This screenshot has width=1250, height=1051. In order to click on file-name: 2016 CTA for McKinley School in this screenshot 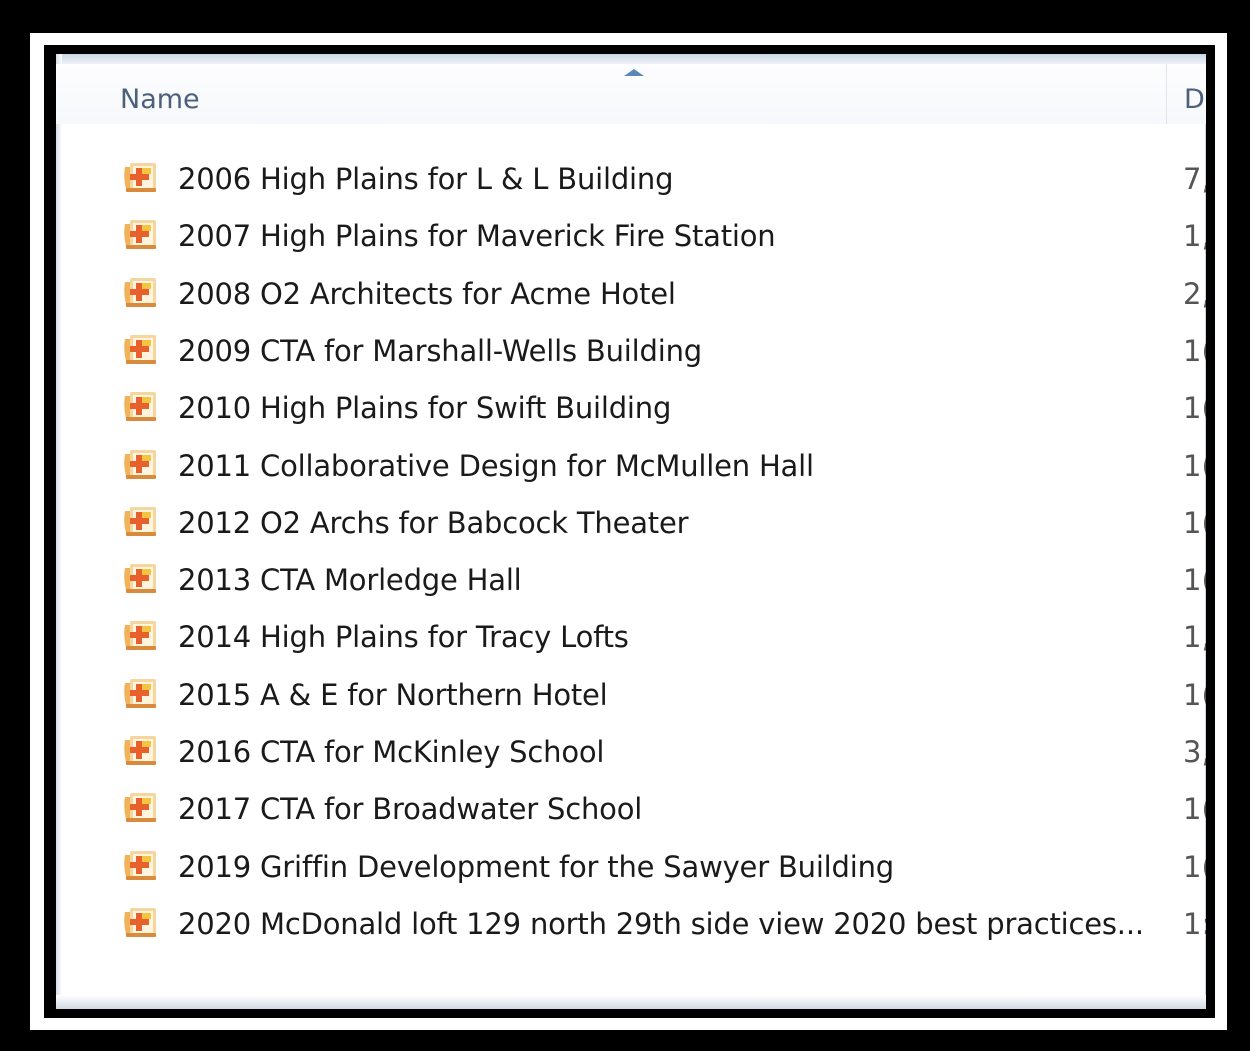, I will do `click(391, 752)`.